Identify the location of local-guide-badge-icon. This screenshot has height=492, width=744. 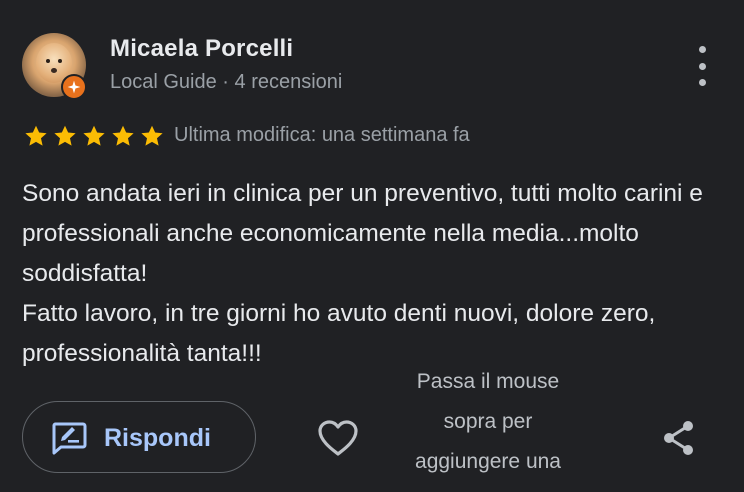
(74, 87).